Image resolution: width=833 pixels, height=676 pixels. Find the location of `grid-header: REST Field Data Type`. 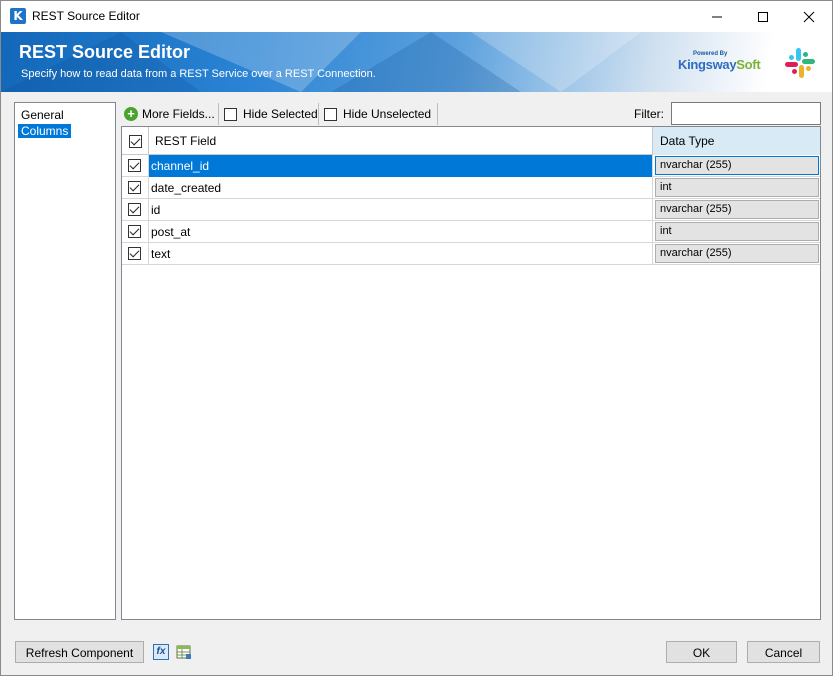

grid-header: REST Field Data Type is located at coordinates (471, 141).